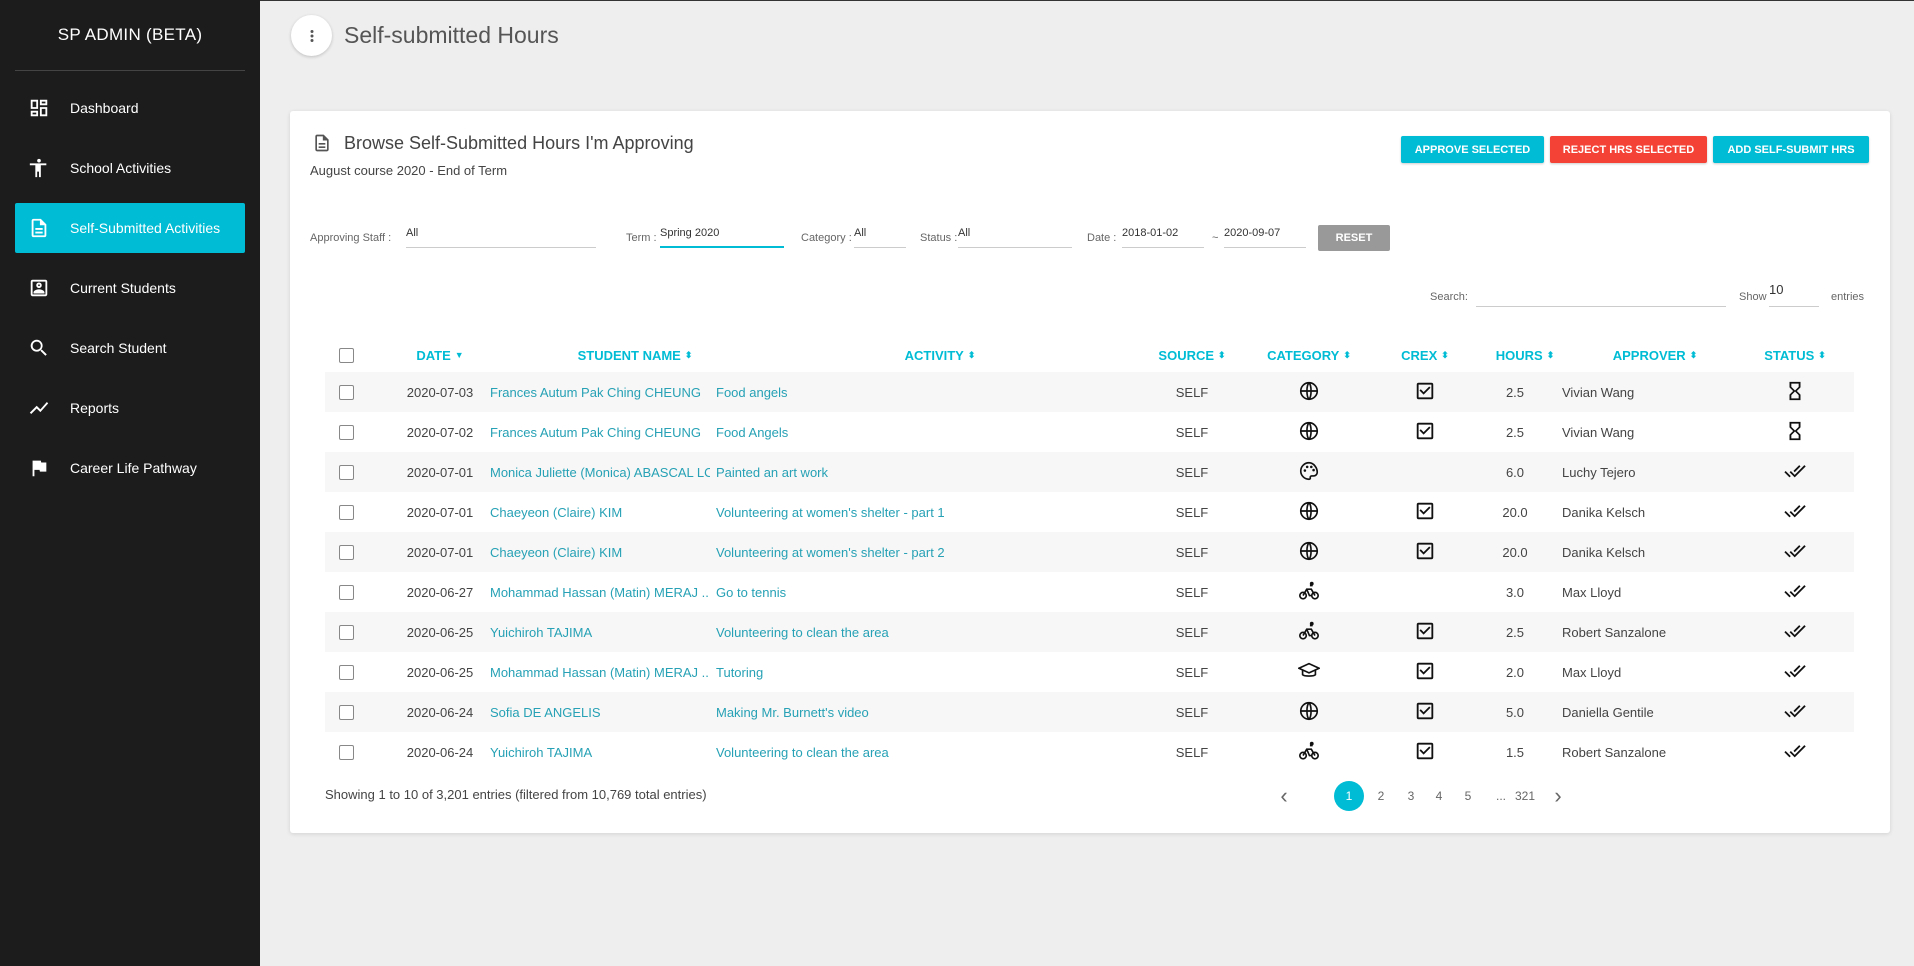 The height and width of the screenshot is (966, 1914). I want to click on cell-hours: 1.5, so click(1515, 752).